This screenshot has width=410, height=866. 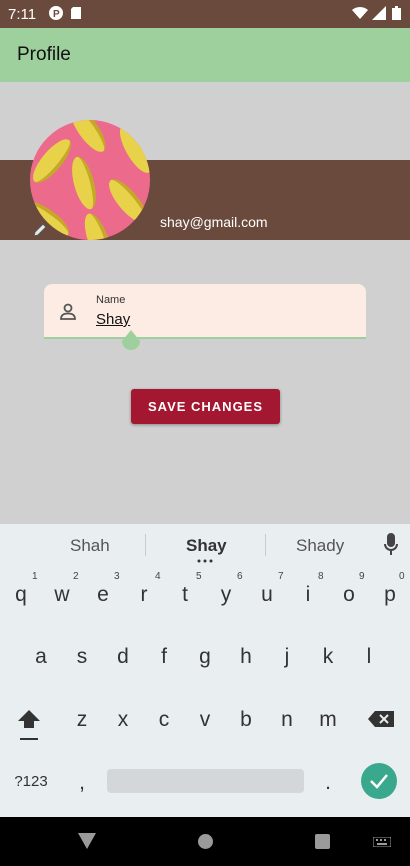 I want to click on sd-card-icon, so click(x=76, y=13).